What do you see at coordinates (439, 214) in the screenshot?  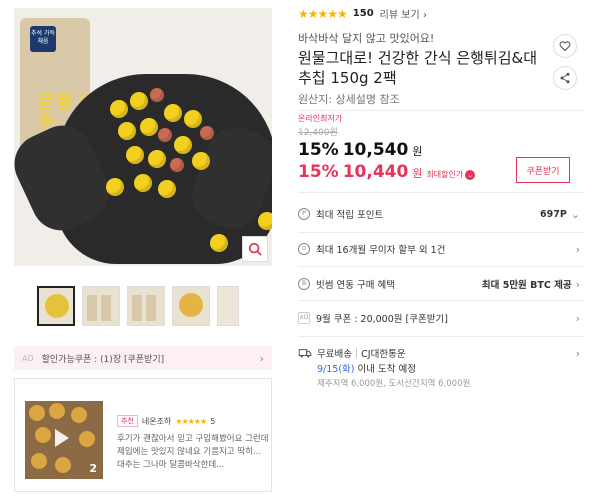 I see `points-row: P 최대 적립 포인트 697P ⌄` at bounding box center [439, 214].